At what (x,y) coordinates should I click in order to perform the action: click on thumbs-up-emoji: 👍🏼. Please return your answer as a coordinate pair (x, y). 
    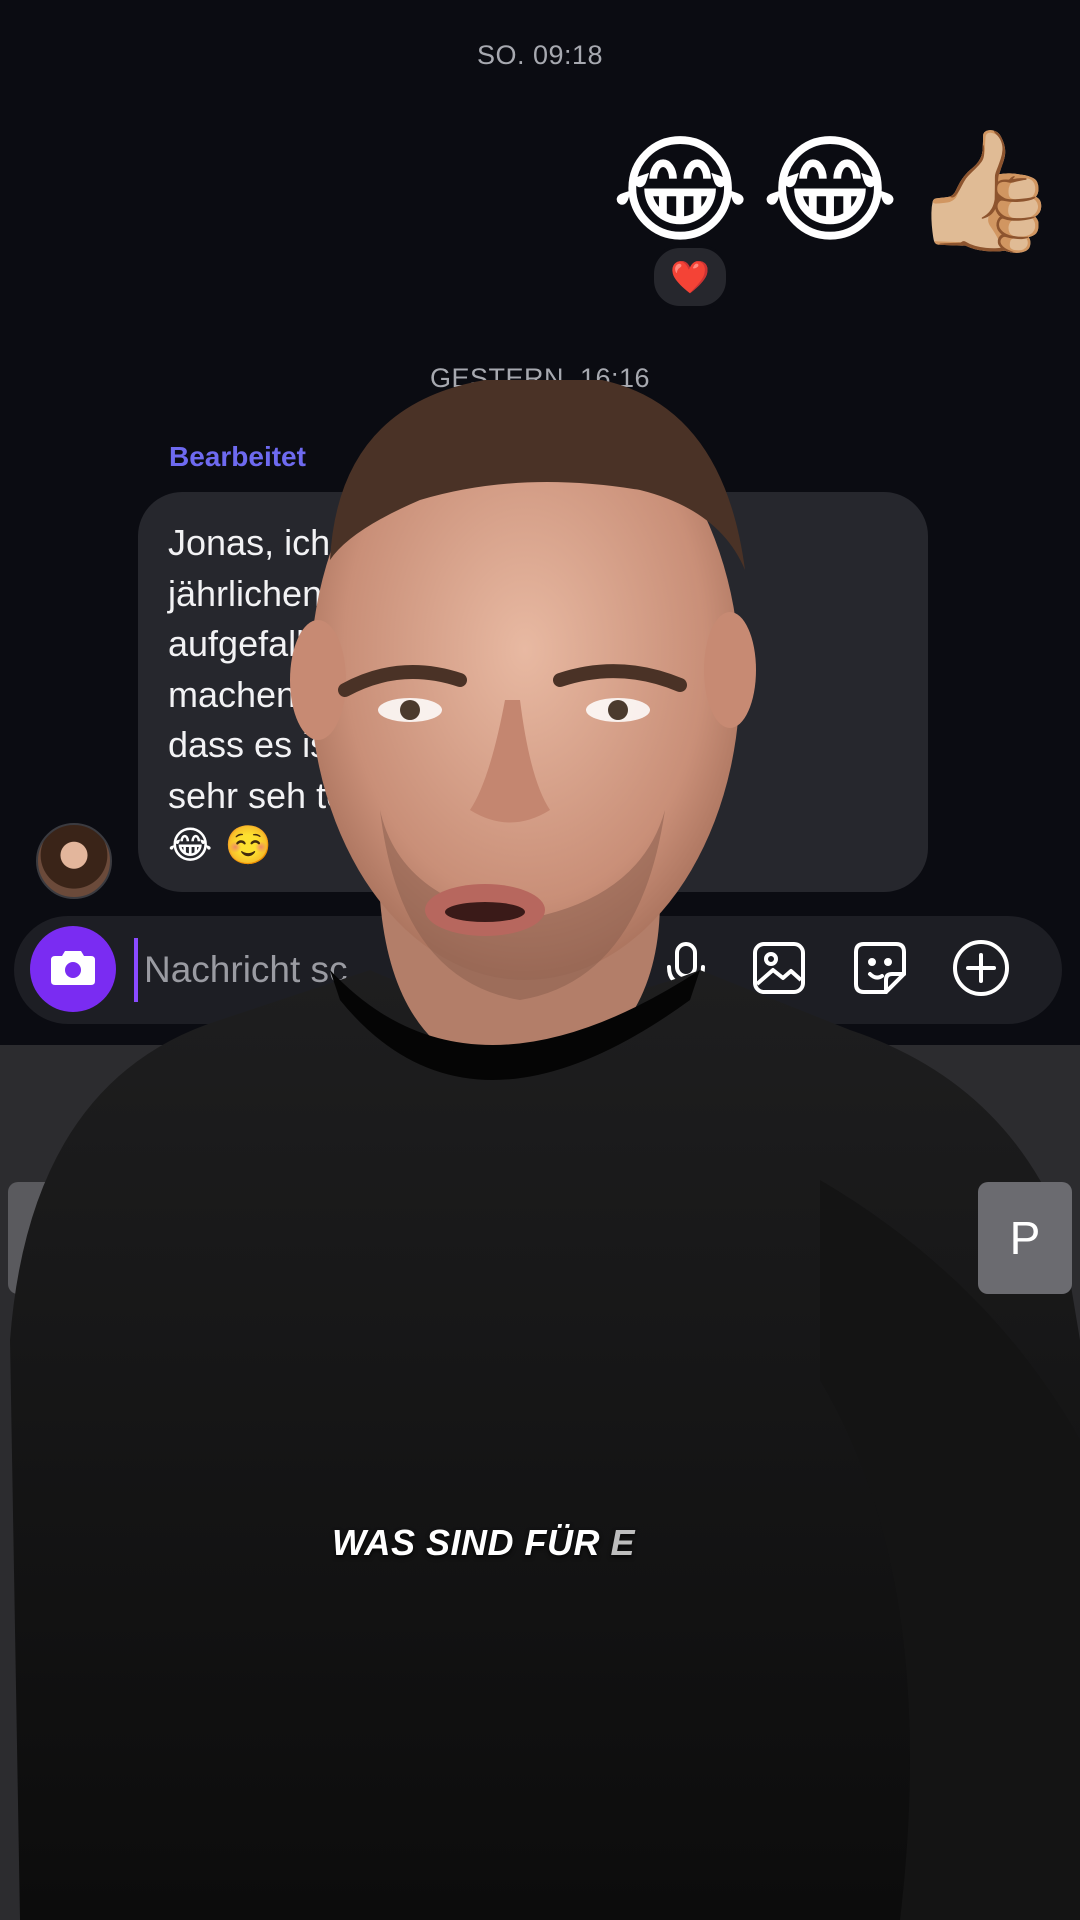
    Looking at the image, I should click on (984, 190).